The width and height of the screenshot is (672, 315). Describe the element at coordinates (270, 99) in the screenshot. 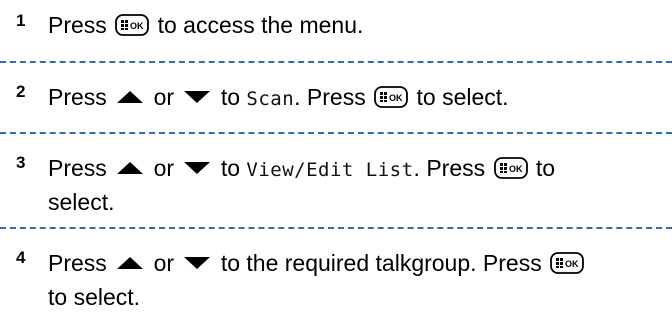

I see `menu-item-name: Scan` at that location.